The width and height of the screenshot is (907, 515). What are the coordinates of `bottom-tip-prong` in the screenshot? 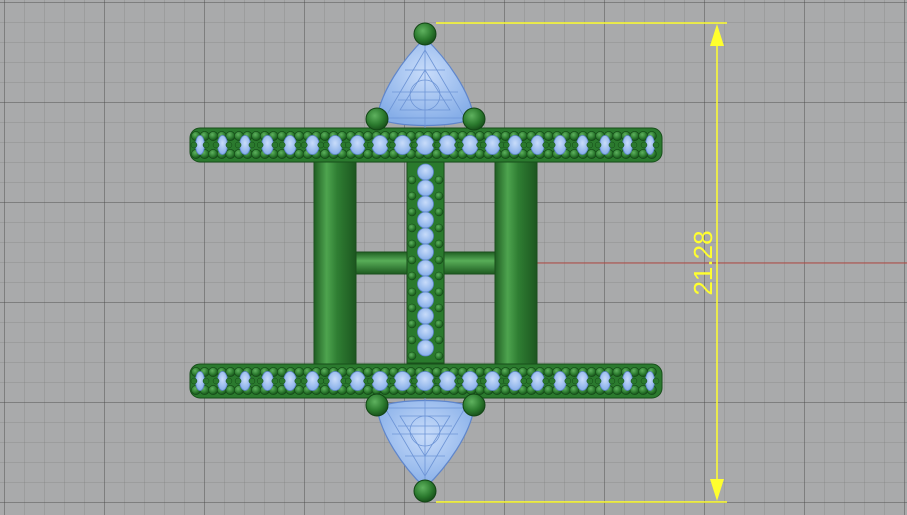 It's located at (425, 491).